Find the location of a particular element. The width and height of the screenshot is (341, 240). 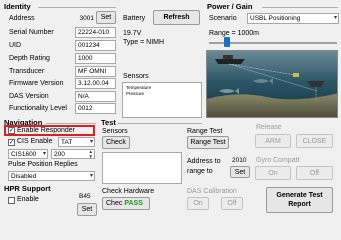

functionality-level-field: 0012 is located at coordinates (95, 108).